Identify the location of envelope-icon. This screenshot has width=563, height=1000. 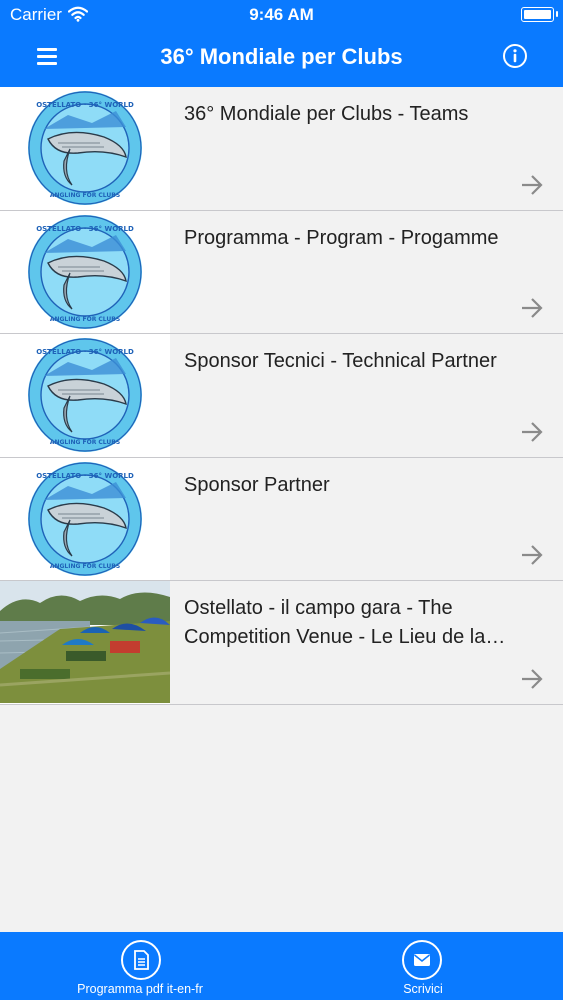
(422, 960).